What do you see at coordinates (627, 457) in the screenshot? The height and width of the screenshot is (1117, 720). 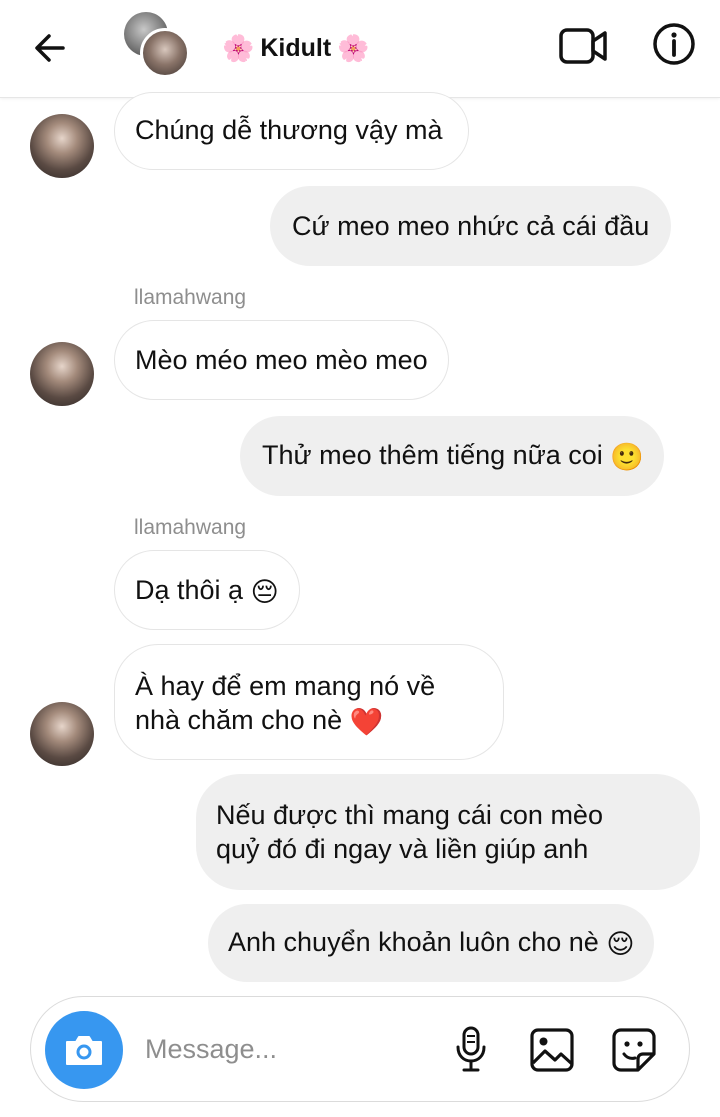 I see `slightly-smiling-face-icon: 🙂` at bounding box center [627, 457].